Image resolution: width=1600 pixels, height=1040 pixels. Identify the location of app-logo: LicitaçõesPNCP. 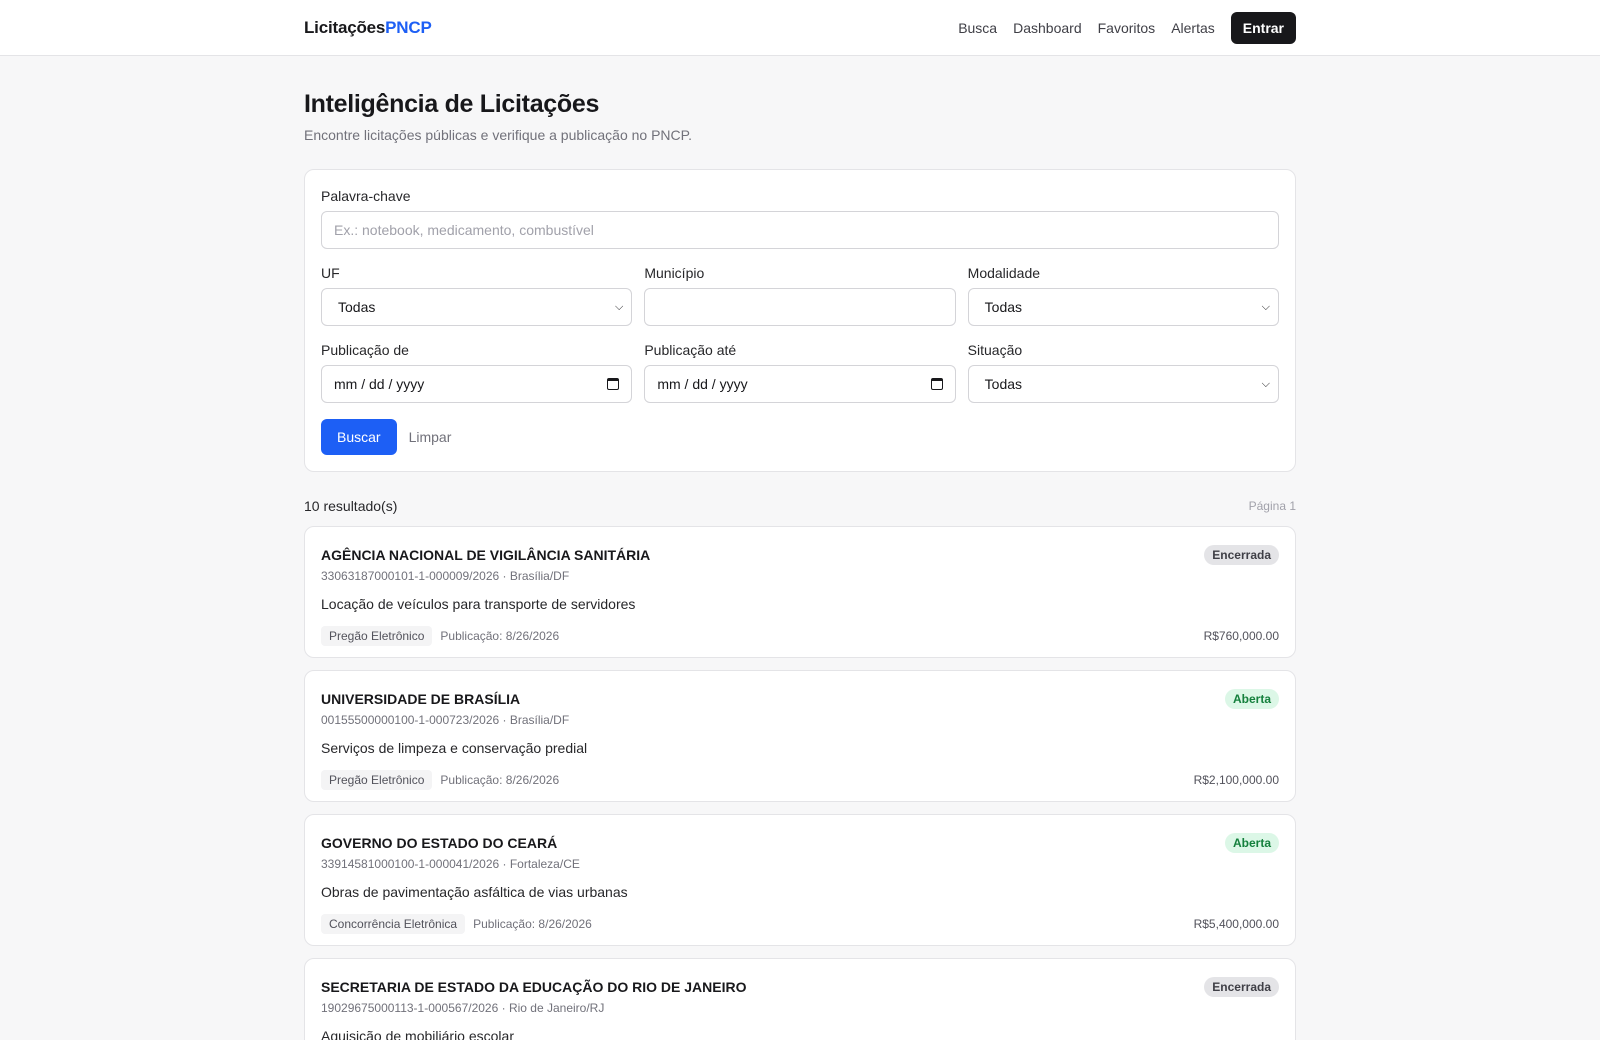
(368, 28).